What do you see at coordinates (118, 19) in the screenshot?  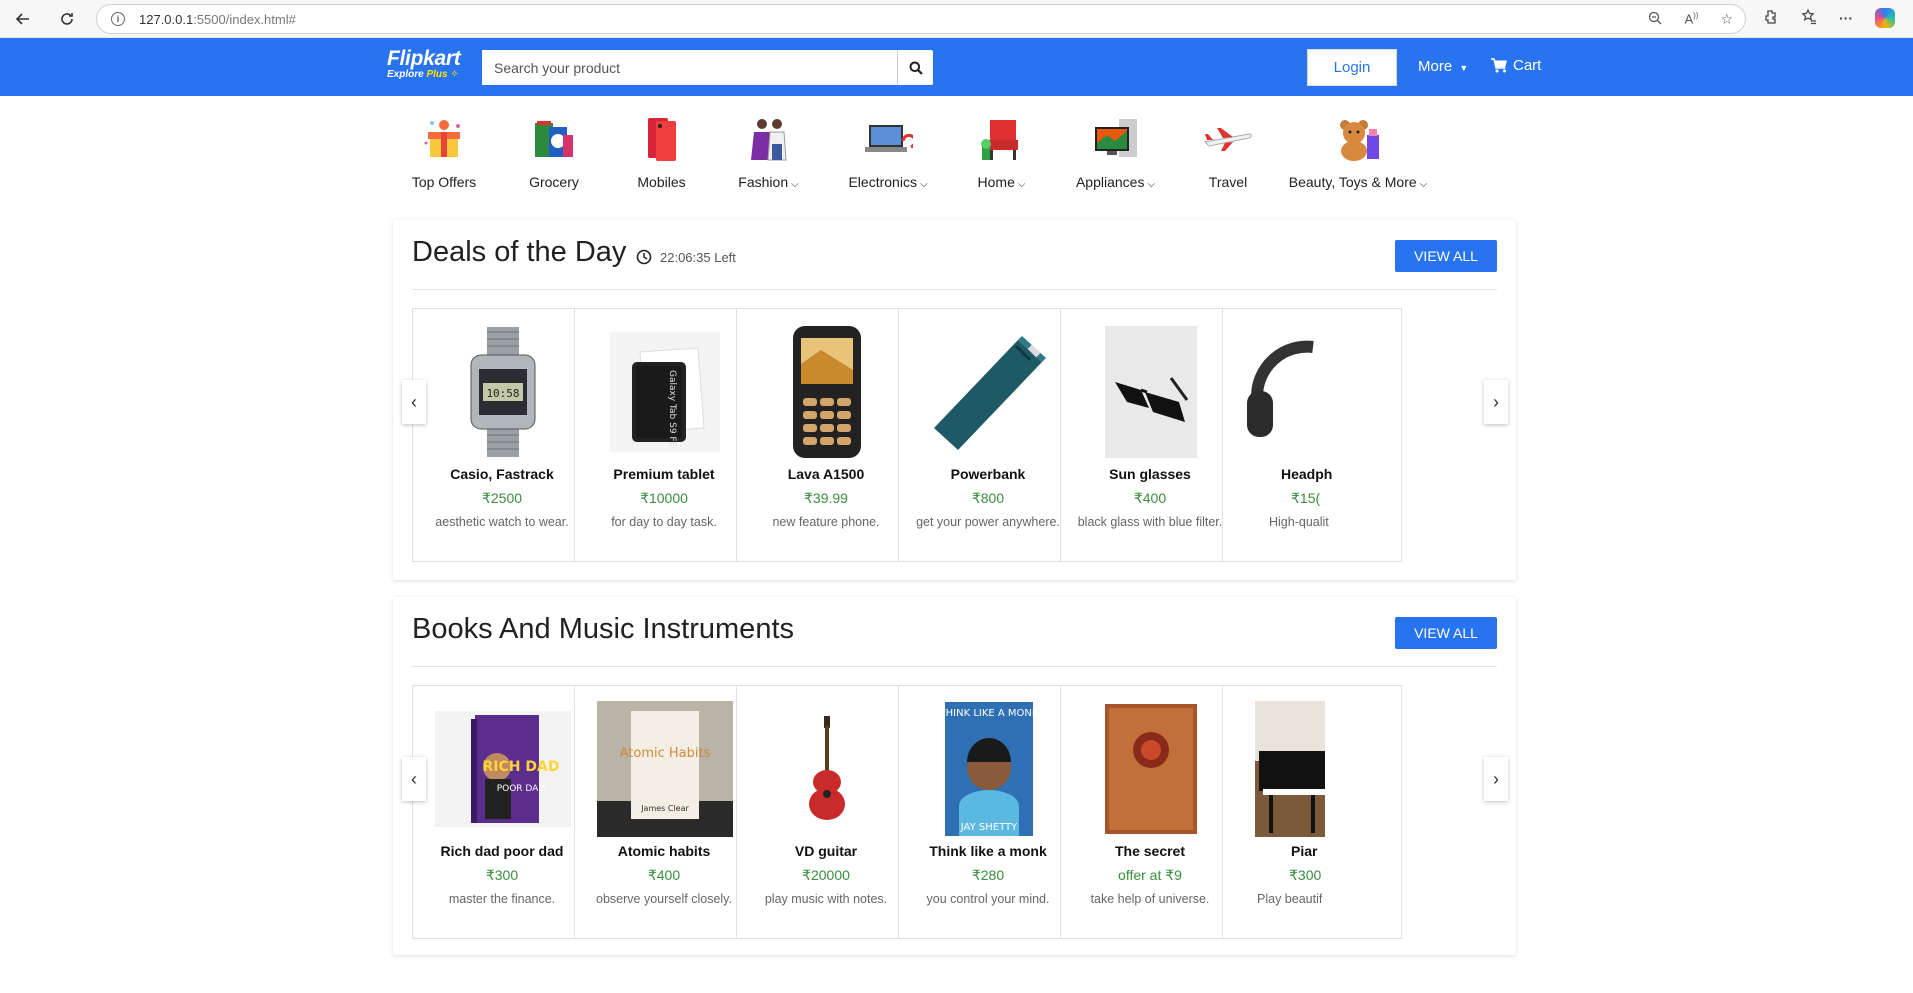 I see `info-icon: i` at bounding box center [118, 19].